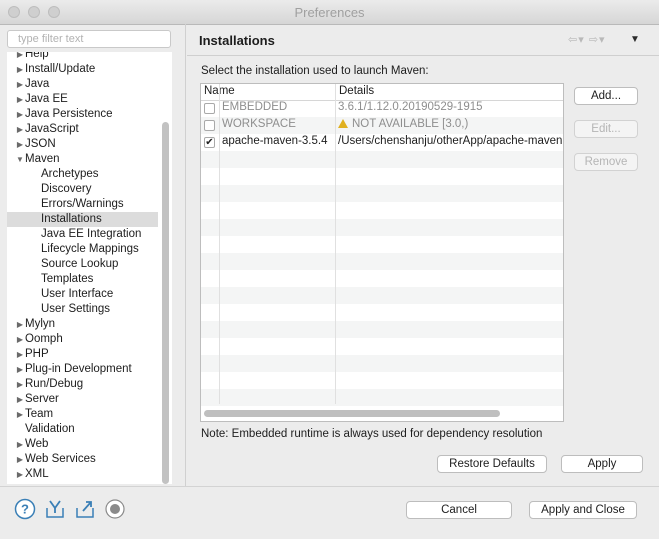  I want to click on tree-item: ▼ Maven, so click(82, 159).